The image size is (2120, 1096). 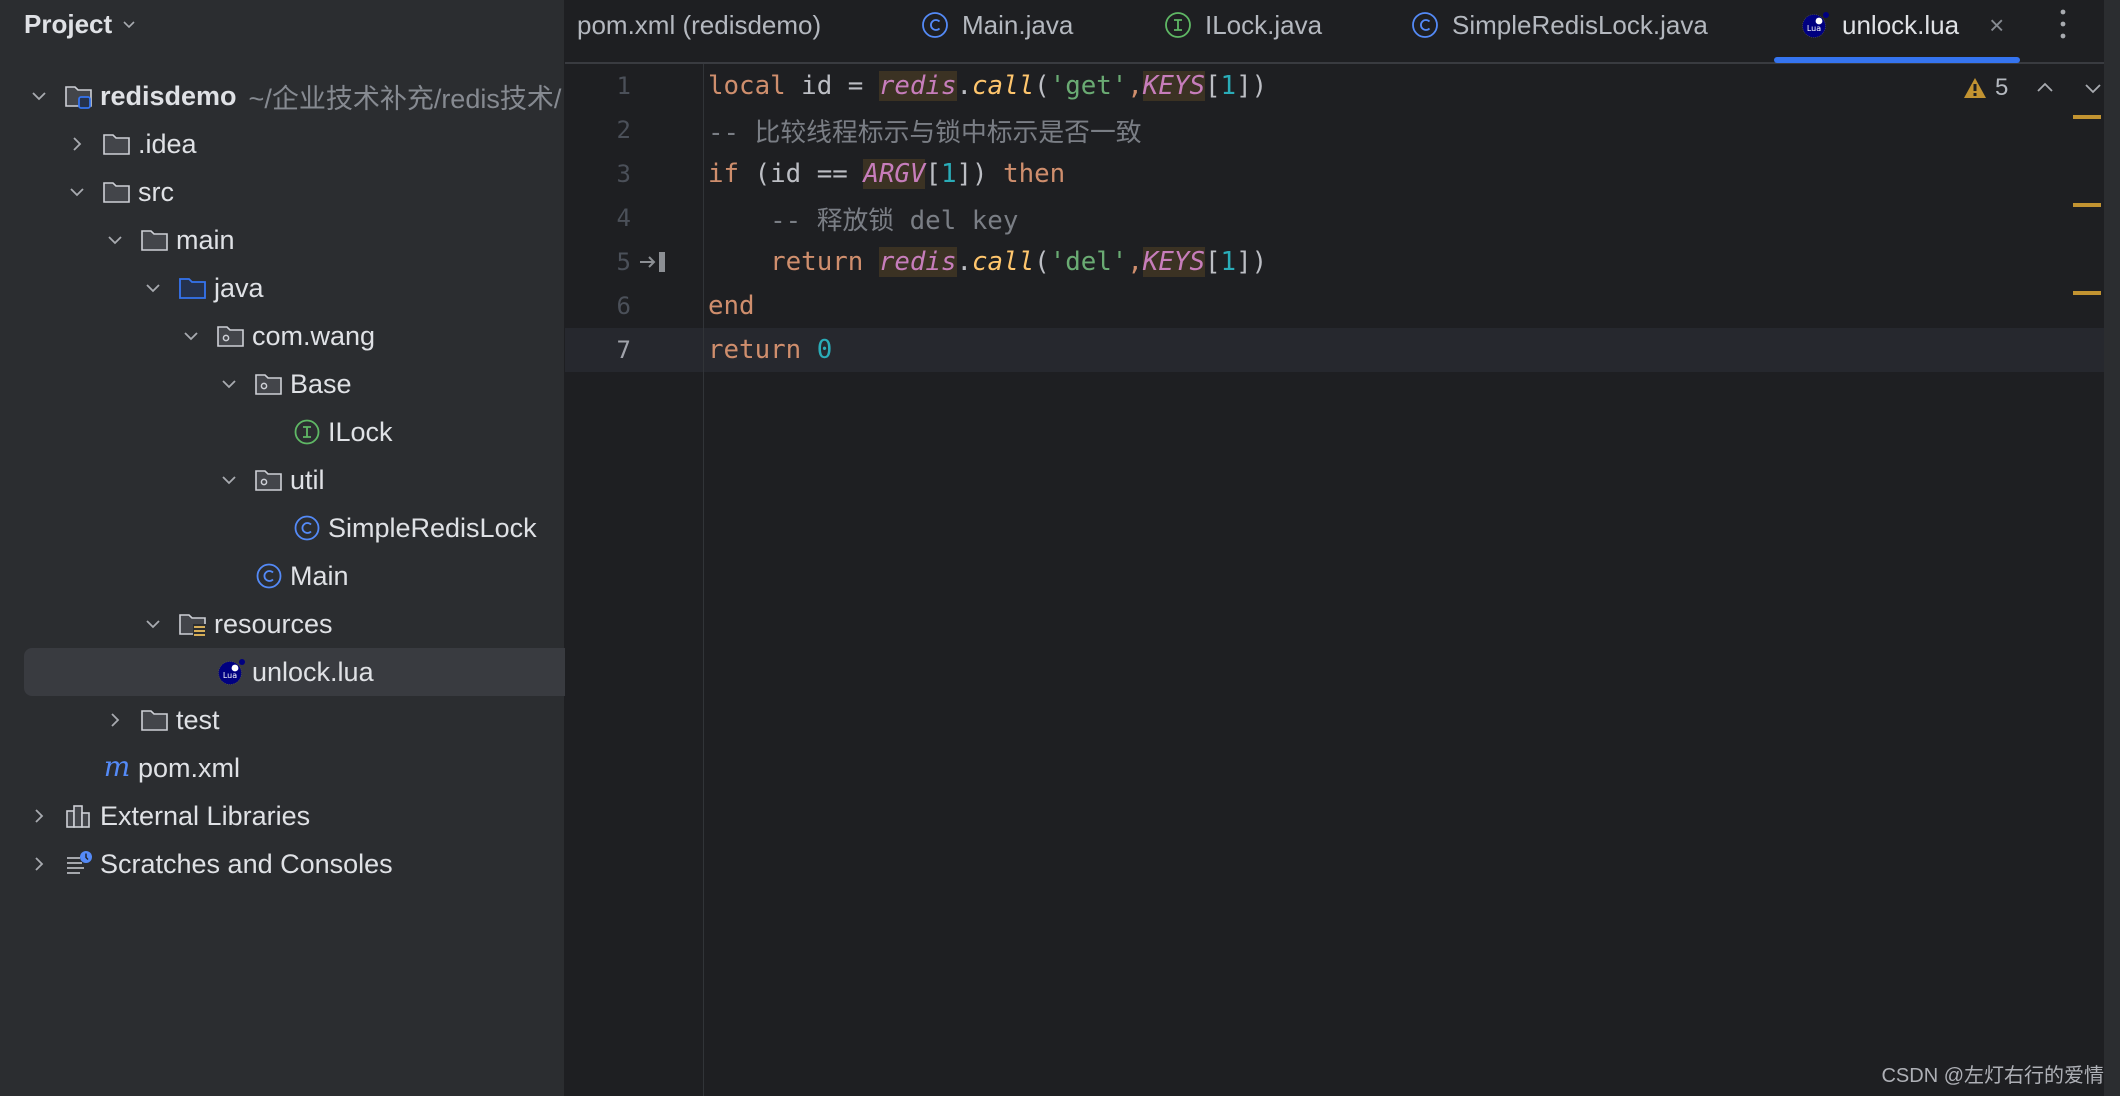 What do you see at coordinates (1992, 1076) in the screenshot?
I see `watermark: CSDN @左灯右行的爱情` at bounding box center [1992, 1076].